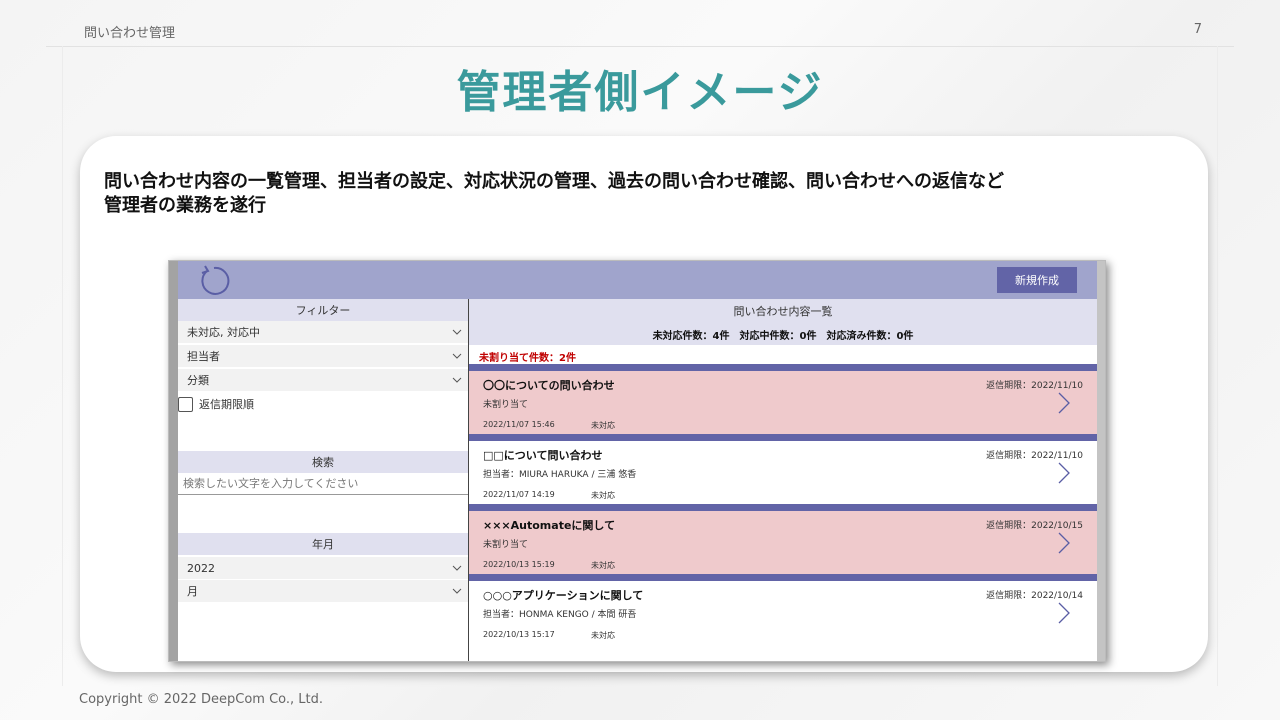 The image size is (1280, 720). Describe the element at coordinates (323, 462) in the screenshot. I see `search-title: 検索` at that location.